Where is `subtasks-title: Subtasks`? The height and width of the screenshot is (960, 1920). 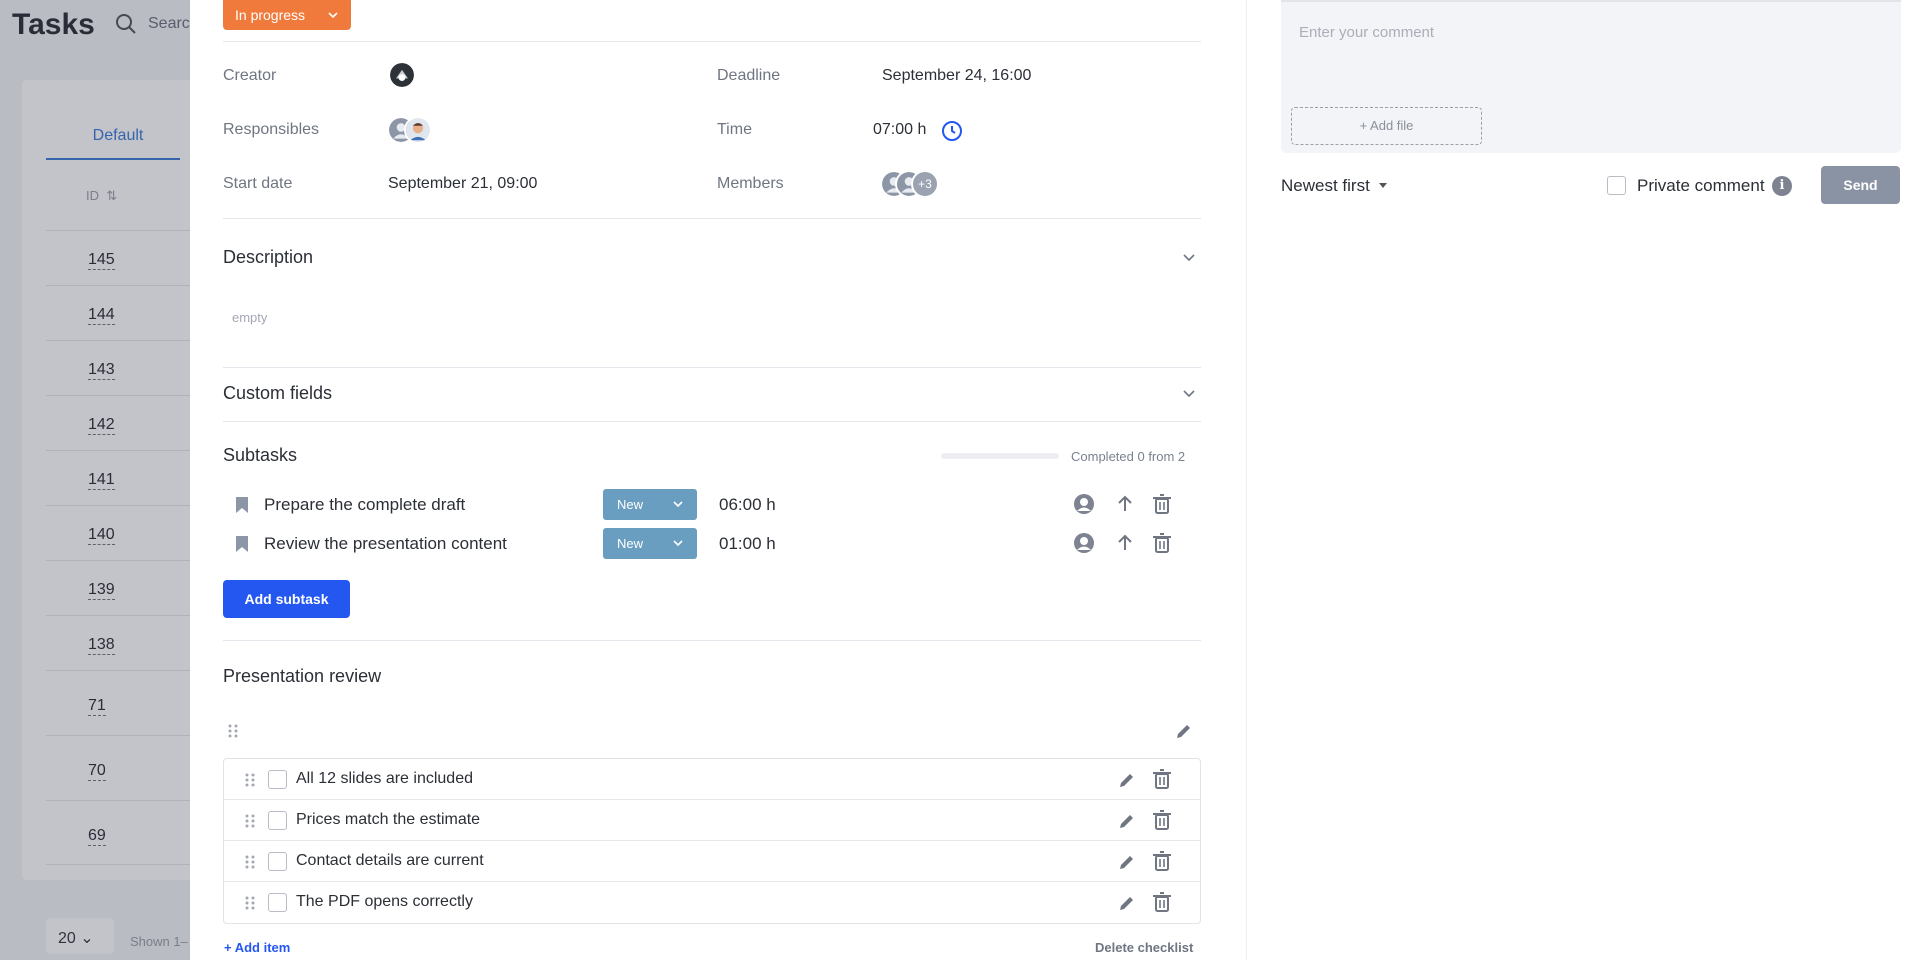
subtasks-title: Subtasks is located at coordinates (260, 455).